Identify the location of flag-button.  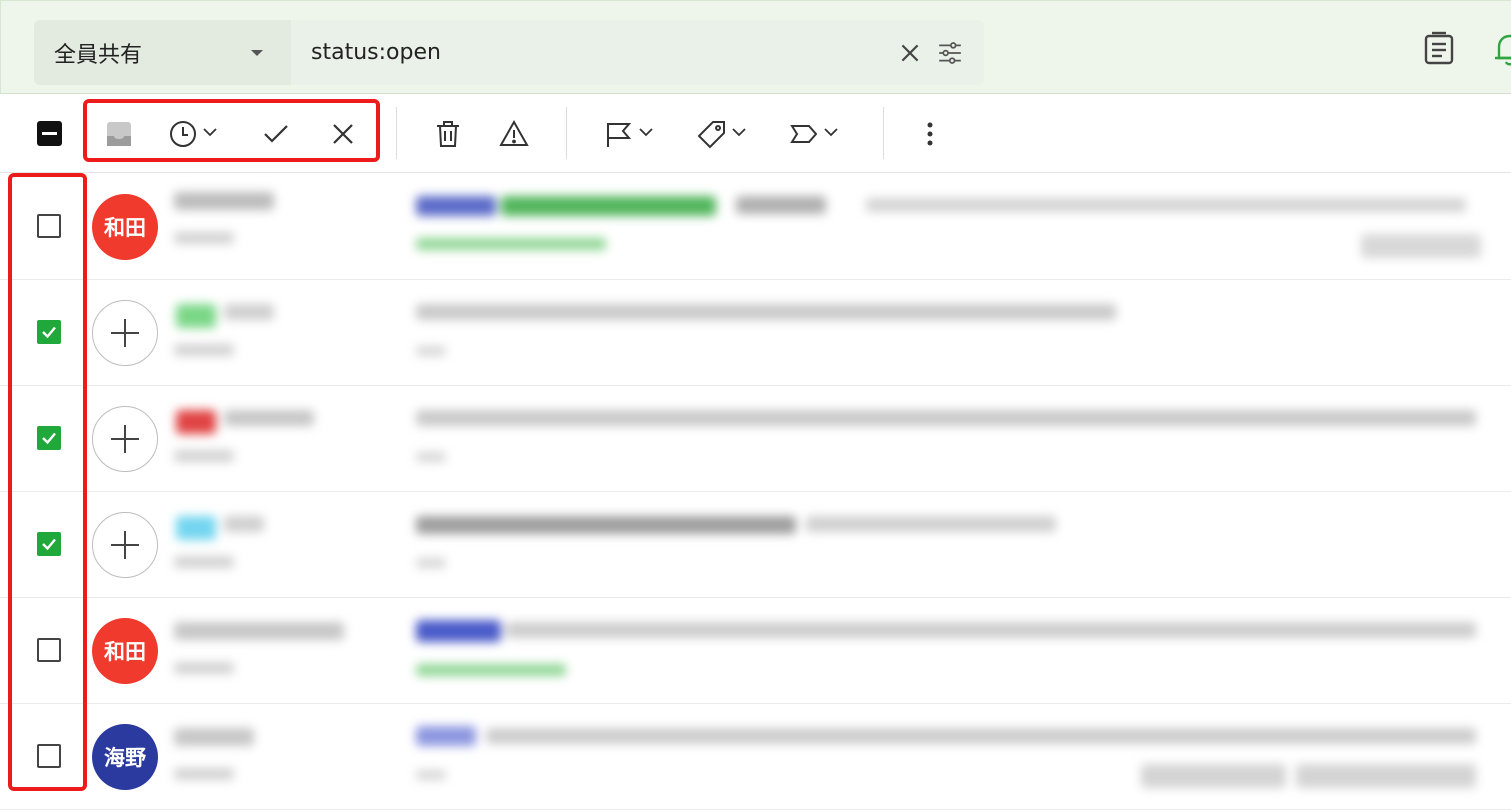
(629, 134).